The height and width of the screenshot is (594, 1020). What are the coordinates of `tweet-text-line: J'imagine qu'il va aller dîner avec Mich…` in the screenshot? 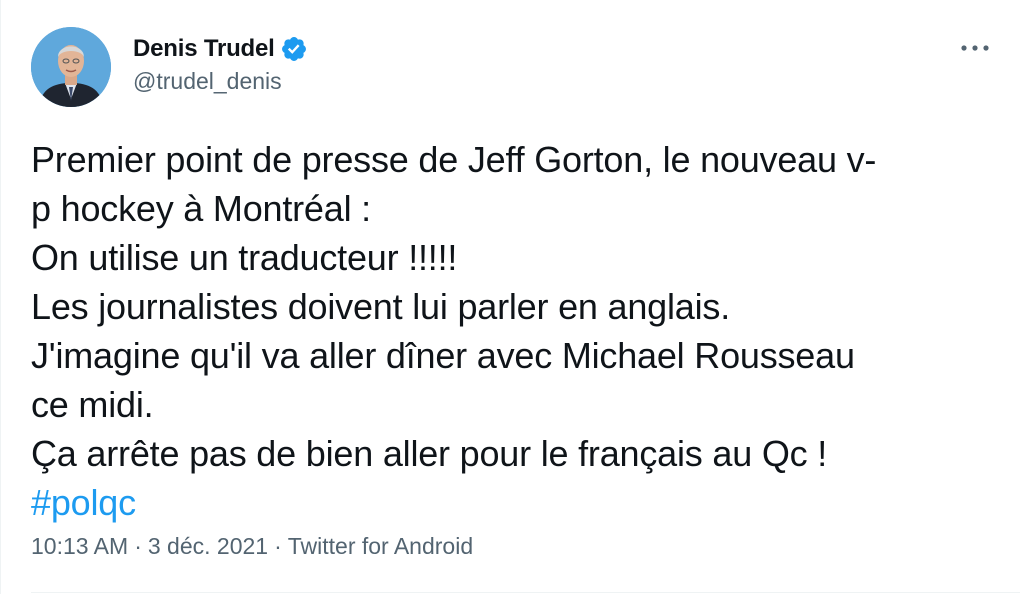 It's located at (443, 355).